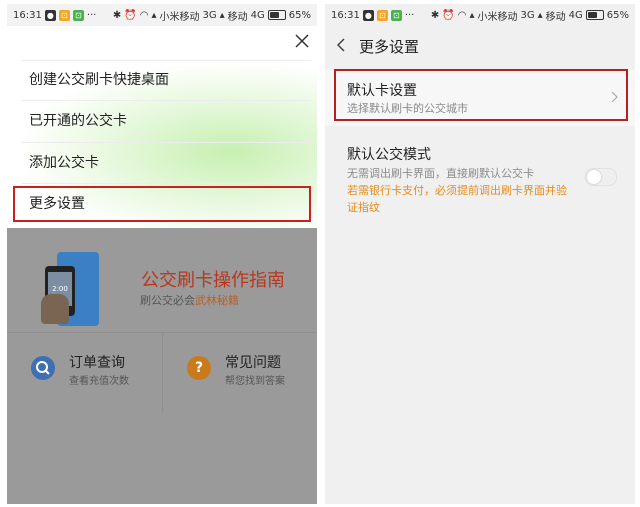  Describe the element at coordinates (440, 173) in the screenshot. I see `bus-mode-description: 无需调出刷卡界面，直接刷默认公交卡` at that location.